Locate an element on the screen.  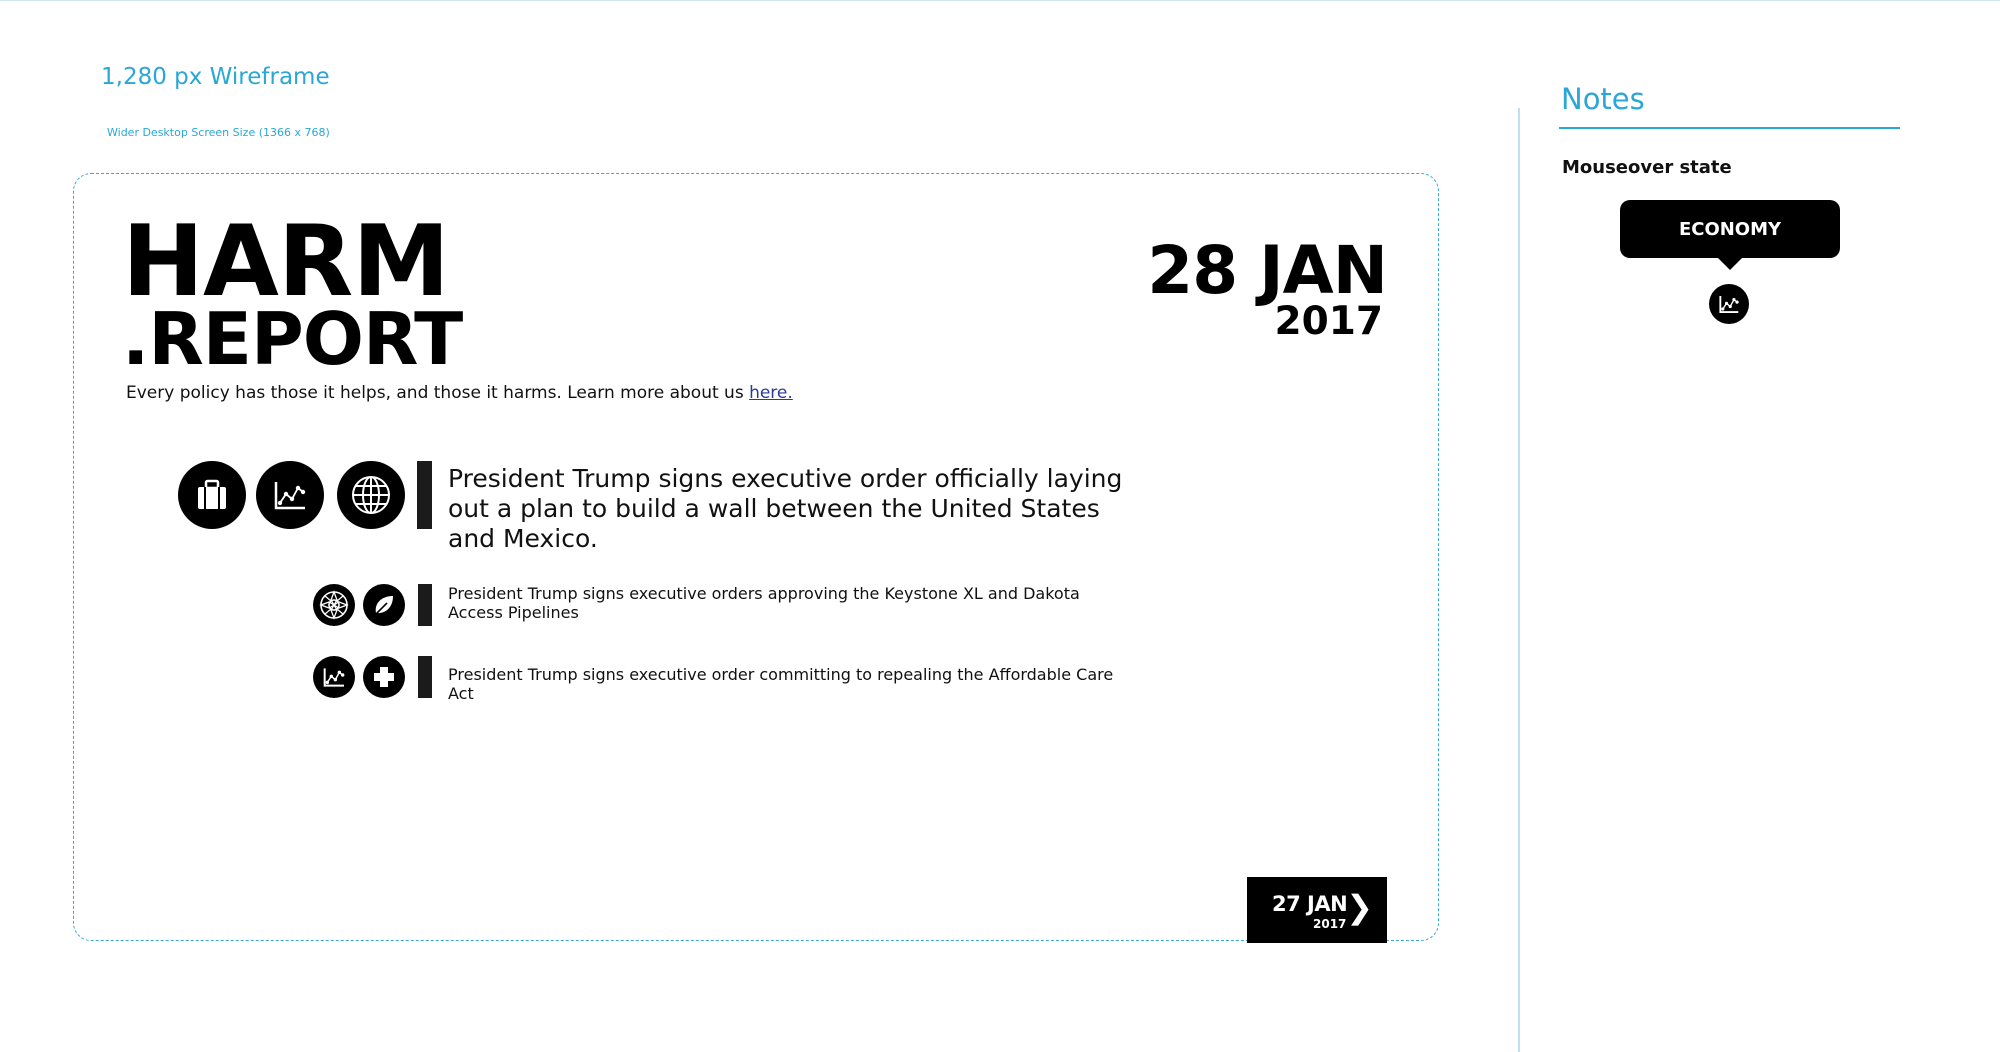
briefcase-icon is located at coordinates (212, 495).